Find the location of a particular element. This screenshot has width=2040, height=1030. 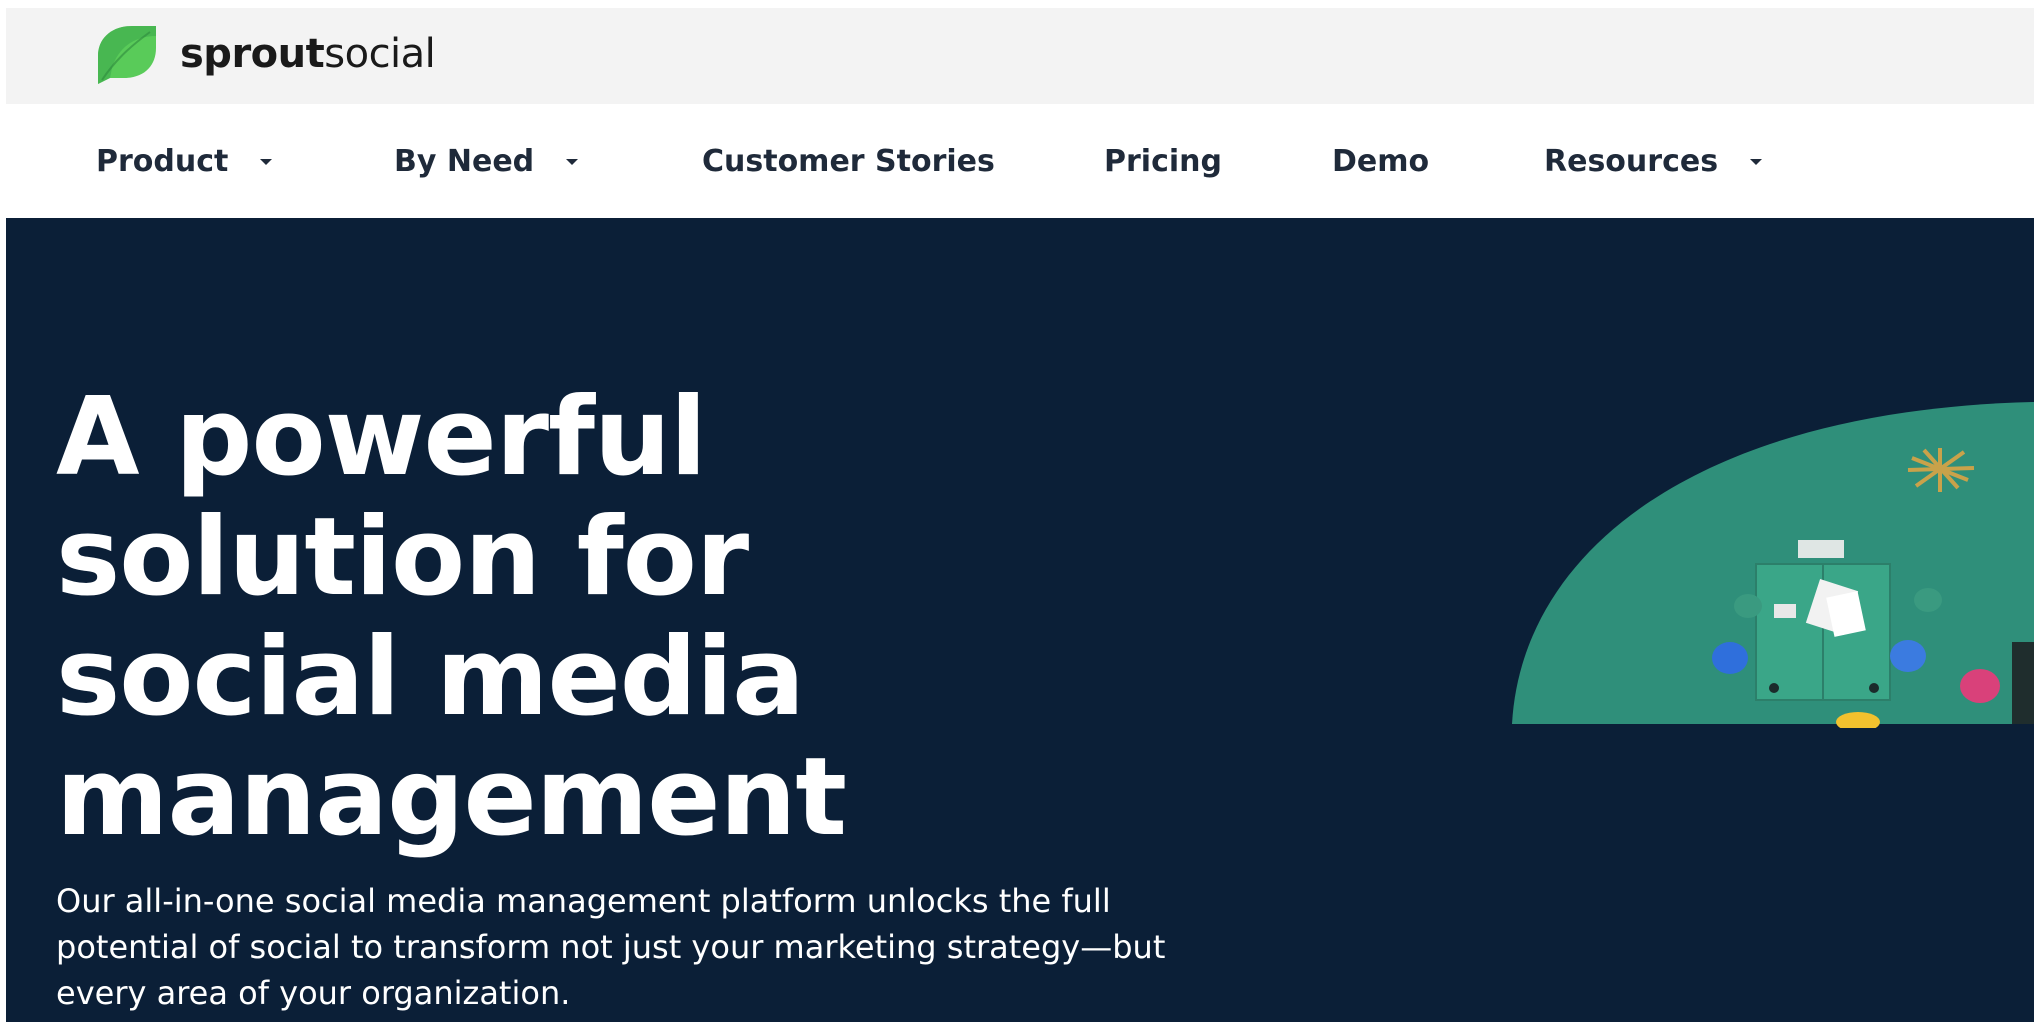

logo-text-regular: social is located at coordinates (380, 54).